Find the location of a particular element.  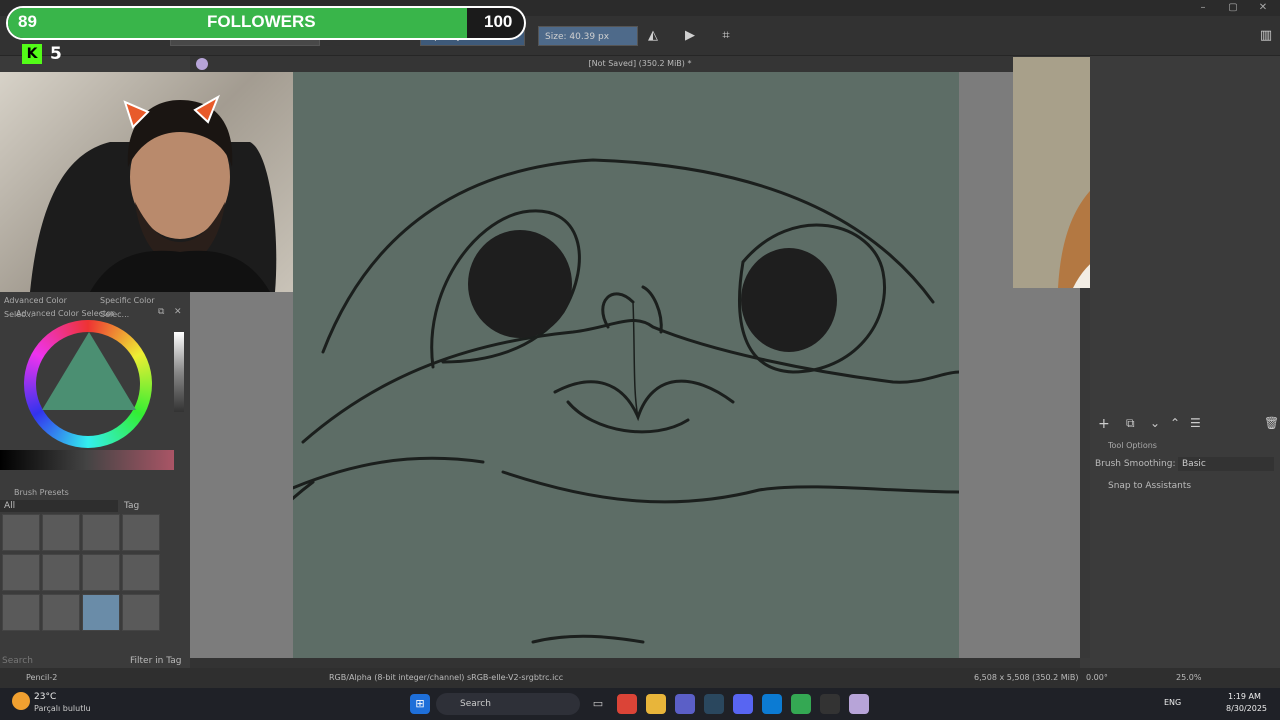

snap-to-assistants-checkbox: Snap to Assistants is located at coordinates (1149, 486).